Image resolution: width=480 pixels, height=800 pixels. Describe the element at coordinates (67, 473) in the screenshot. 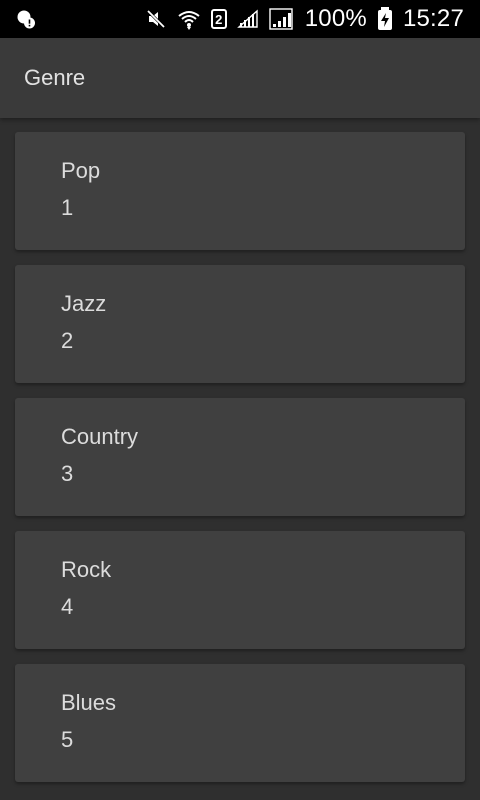

I see `genre-count: 3` at that location.